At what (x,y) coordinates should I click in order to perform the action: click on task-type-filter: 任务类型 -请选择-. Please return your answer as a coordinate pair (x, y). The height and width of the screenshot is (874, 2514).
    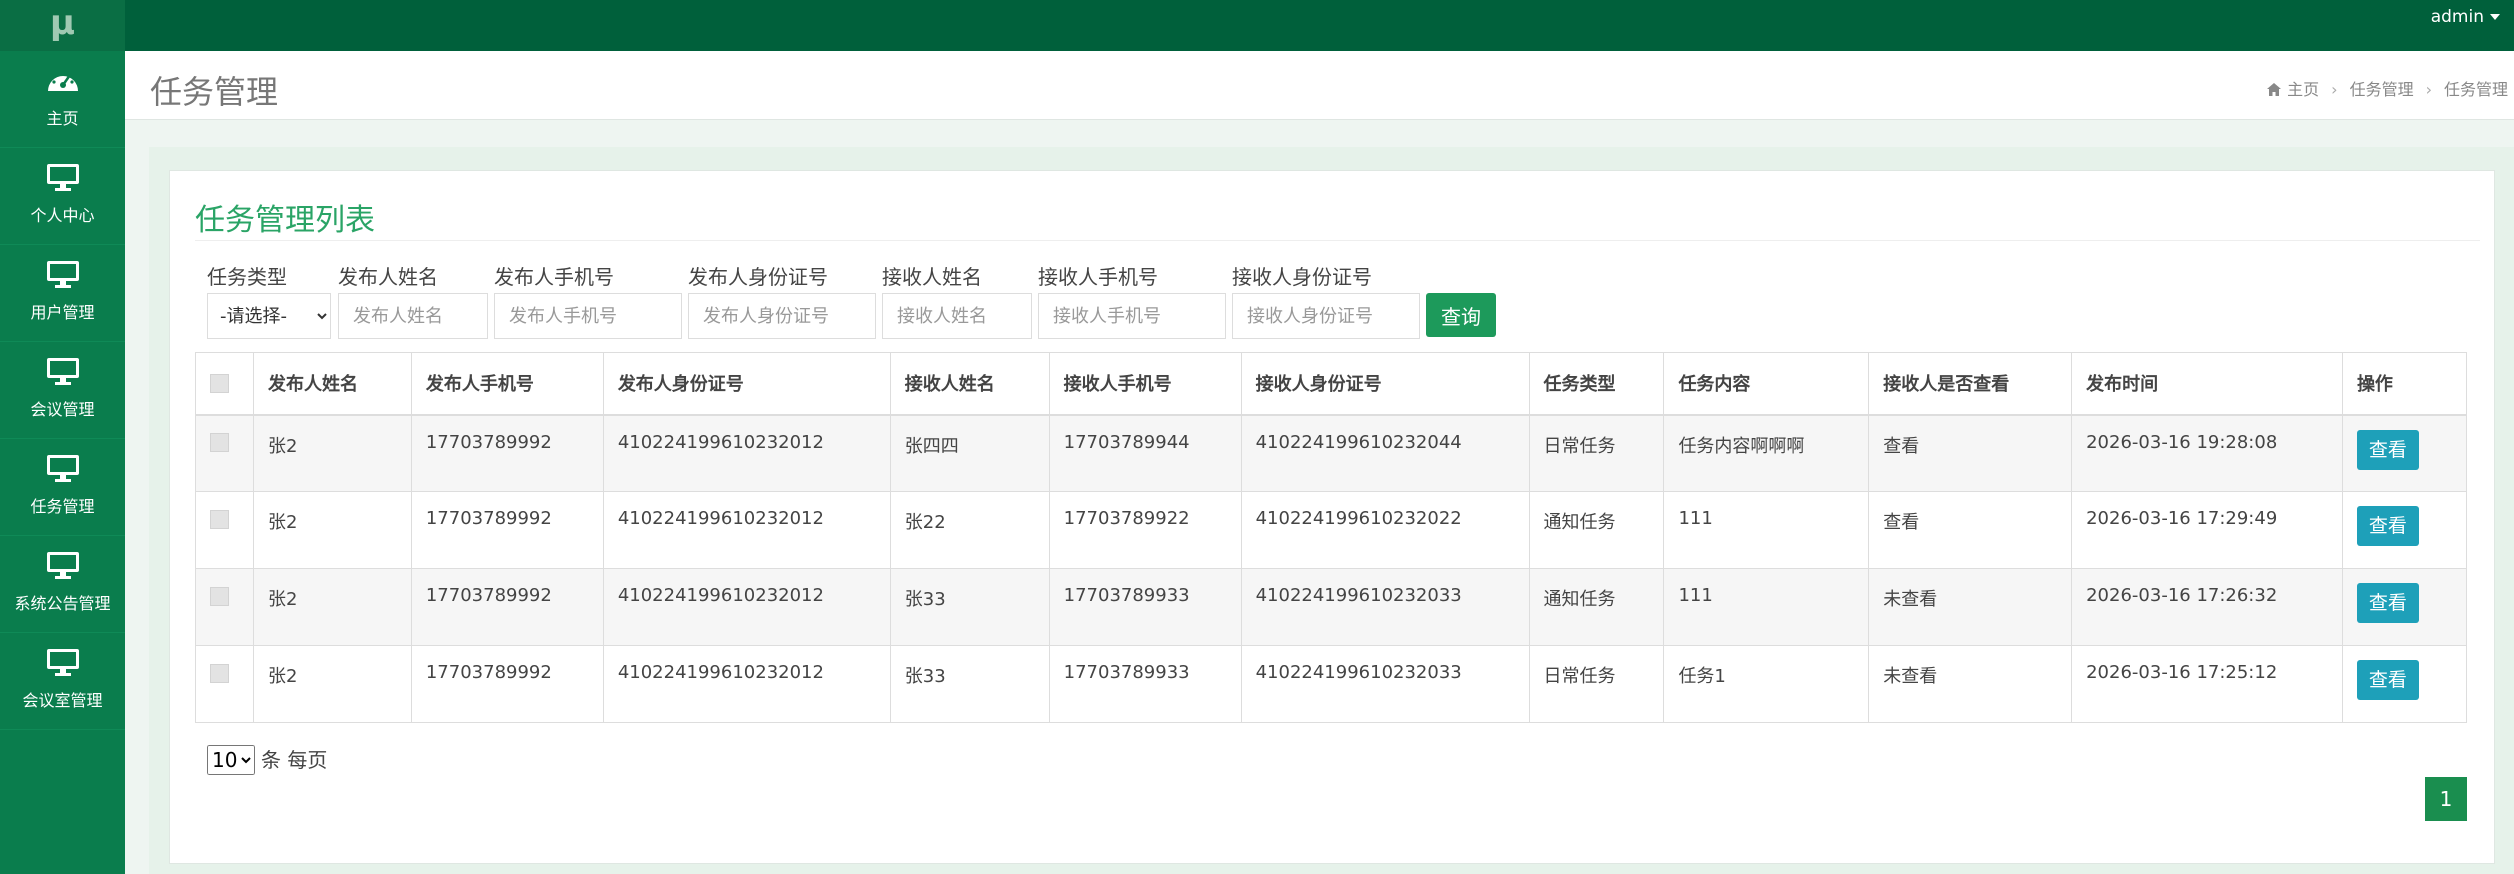
    Looking at the image, I should click on (269, 301).